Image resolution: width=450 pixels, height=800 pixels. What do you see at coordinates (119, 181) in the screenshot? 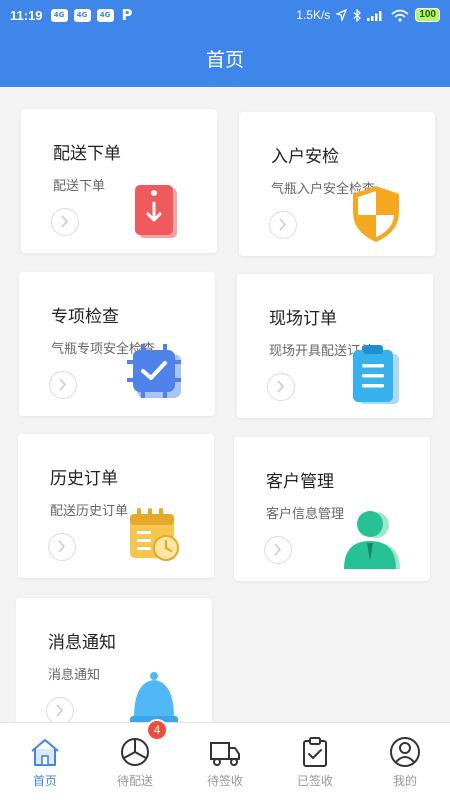
I see `card-delivery-order: 配送下单 配送下单` at bounding box center [119, 181].